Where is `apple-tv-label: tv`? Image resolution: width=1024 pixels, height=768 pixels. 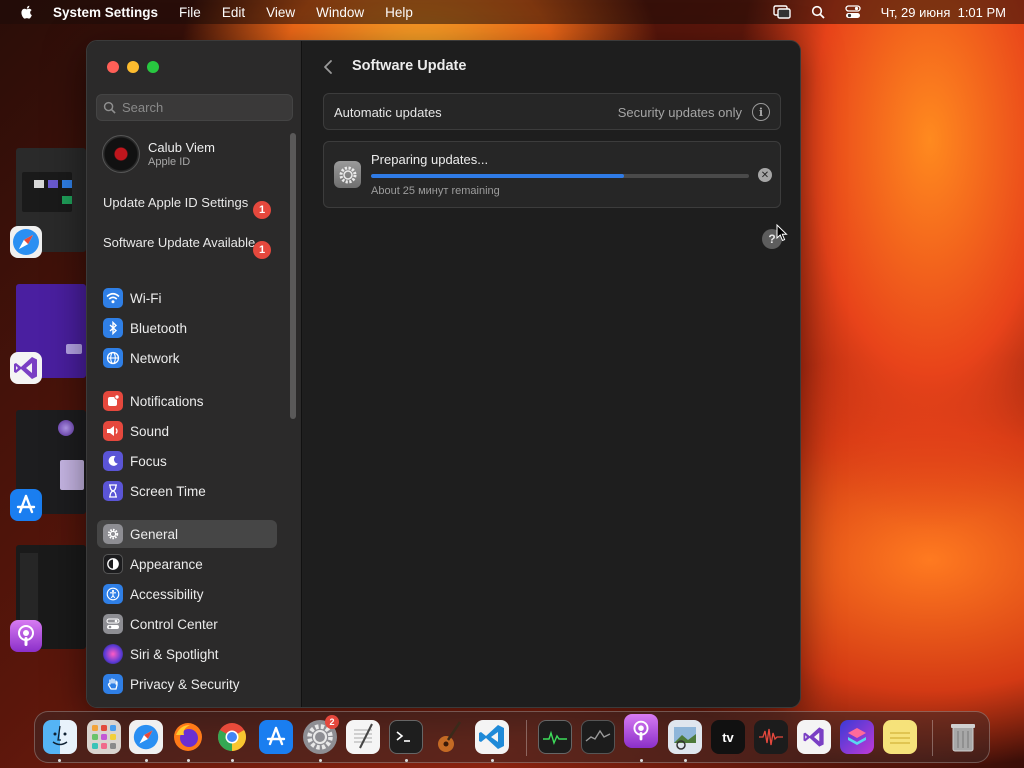
apple-tv-label: tv is located at coordinates (728, 737).